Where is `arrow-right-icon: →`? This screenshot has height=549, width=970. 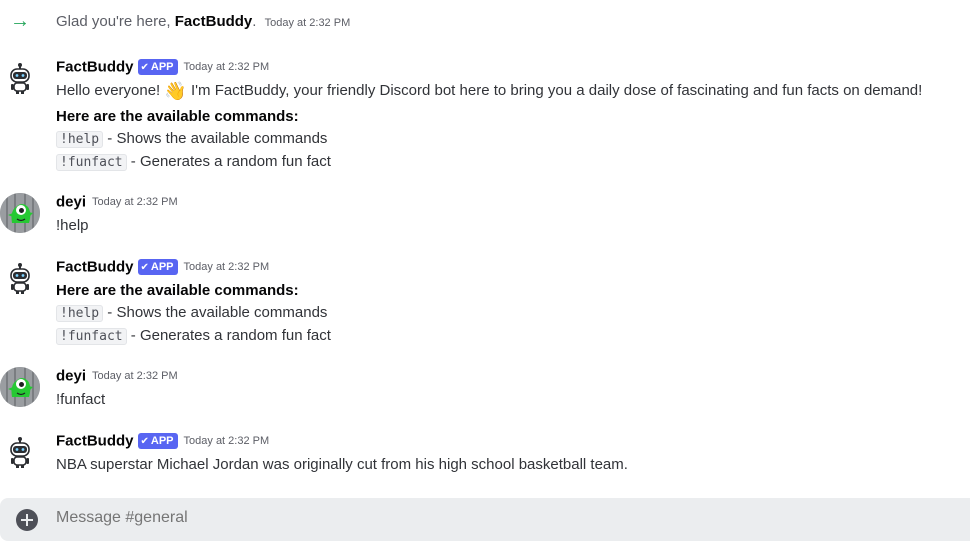
arrow-right-icon: → is located at coordinates (20, 21).